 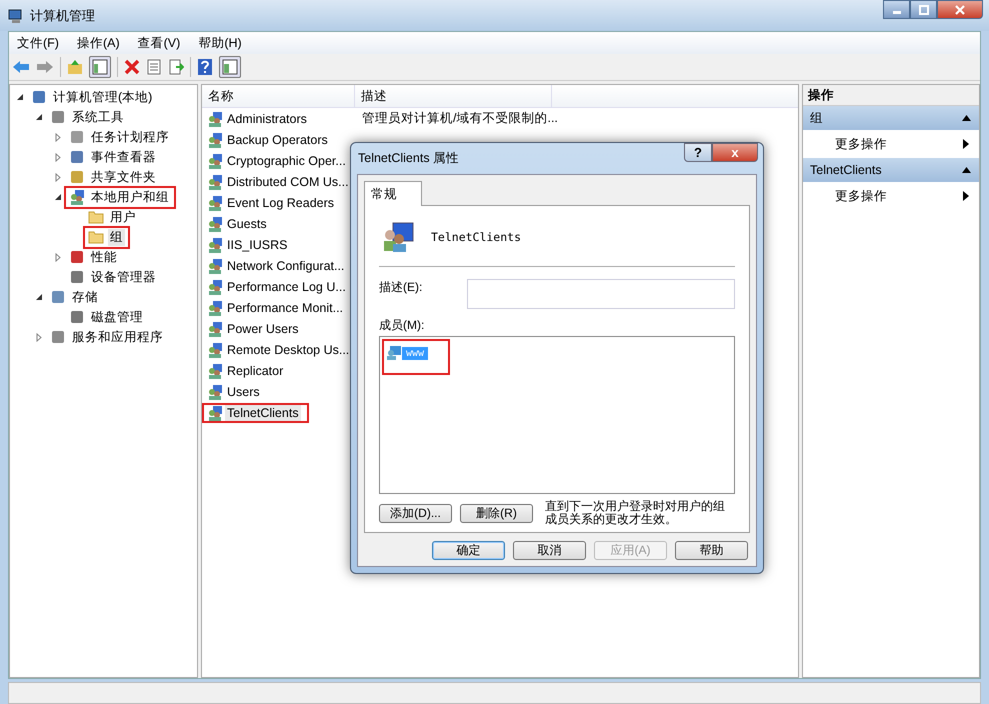 I want to click on actions-title: 操作, so click(x=891, y=95).